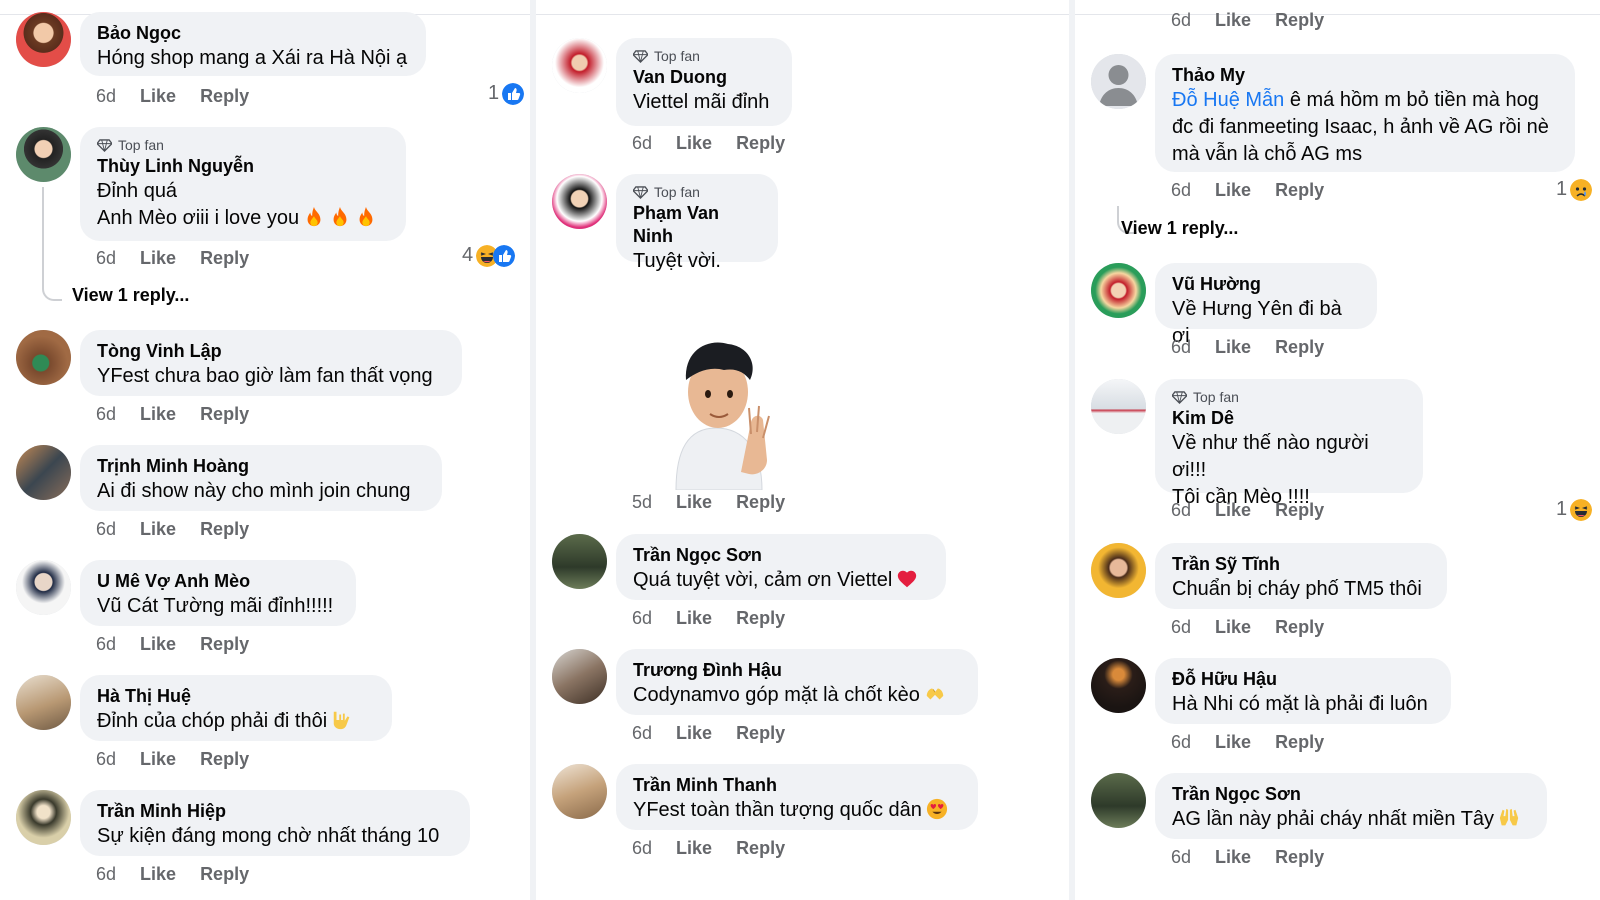 This screenshot has height=900, width=1600. I want to click on comment-author: Vũ Hường, so click(1266, 284).